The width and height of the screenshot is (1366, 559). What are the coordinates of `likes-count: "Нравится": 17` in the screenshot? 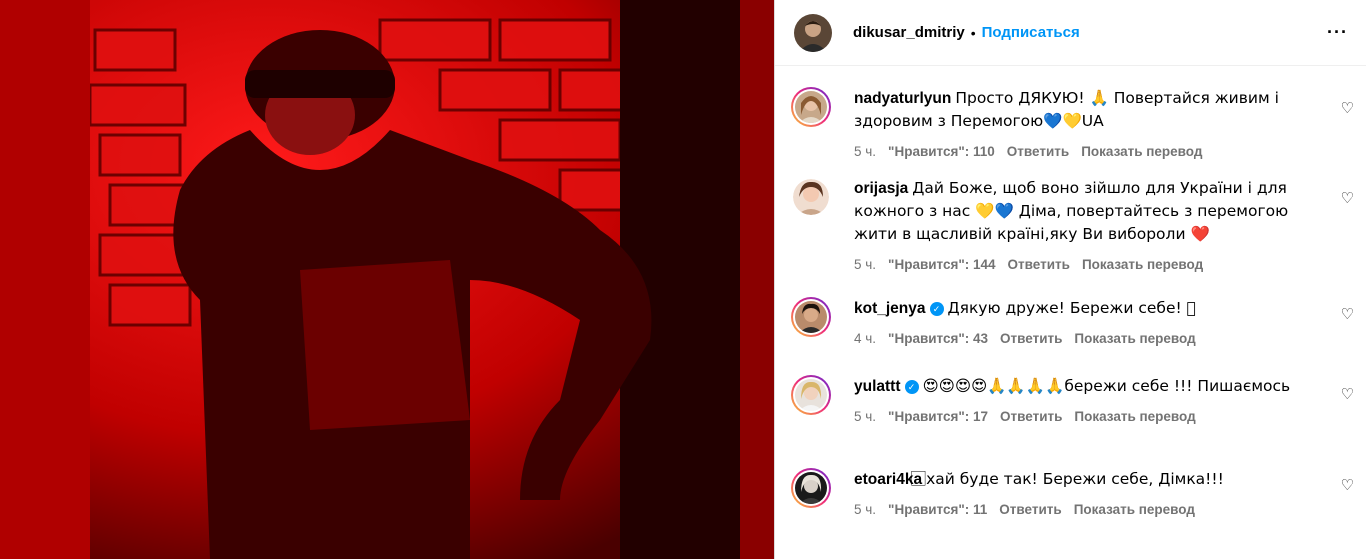 It's located at (938, 416).